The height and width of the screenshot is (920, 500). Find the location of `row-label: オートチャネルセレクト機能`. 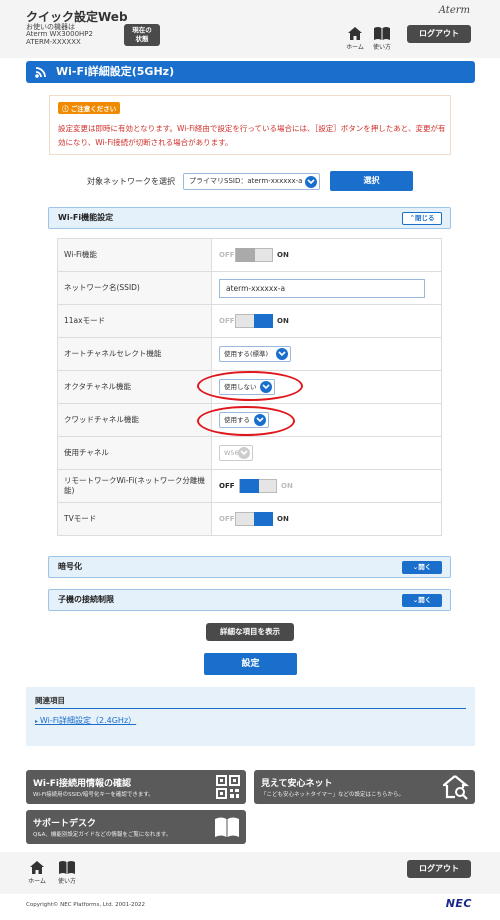

row-label: オートチャネルセレクト機能 is located at coordinates (134, 354).